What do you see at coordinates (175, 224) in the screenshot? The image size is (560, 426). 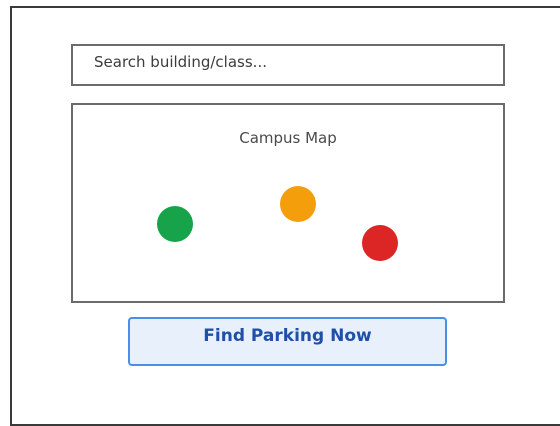 I see `green-marker` at bounding box center [175, 224].